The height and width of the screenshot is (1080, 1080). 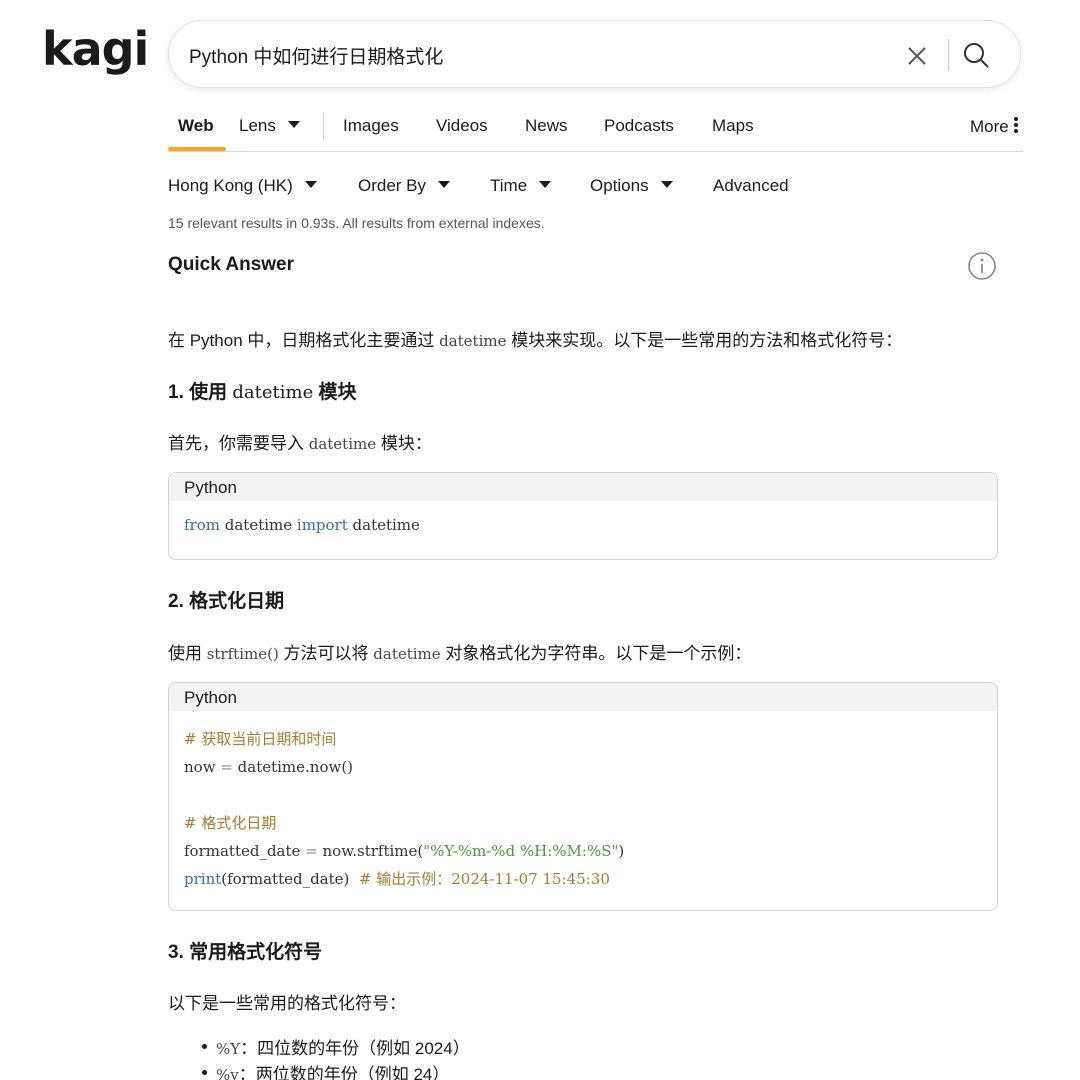 I want to click on search-button, so click(x=977, y=56).